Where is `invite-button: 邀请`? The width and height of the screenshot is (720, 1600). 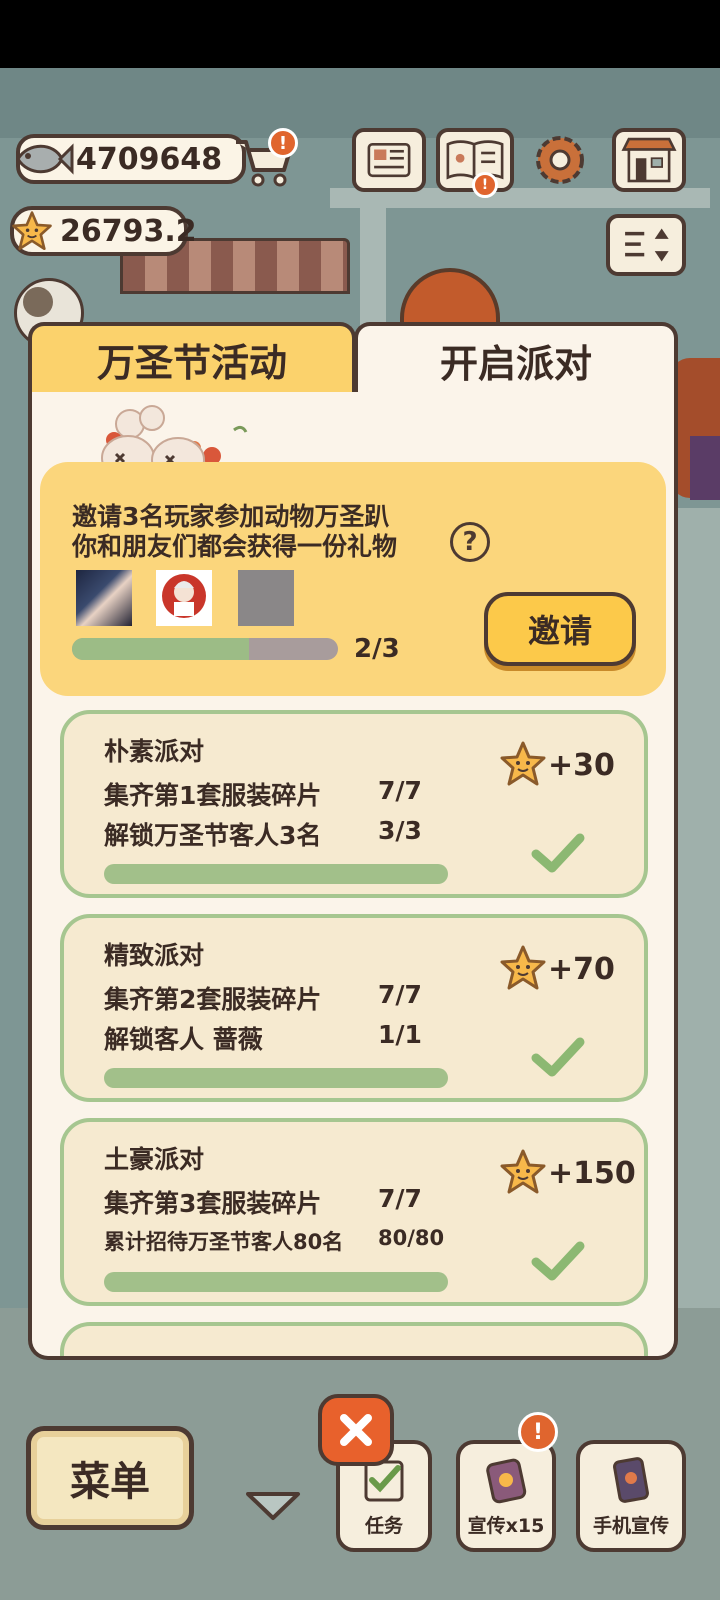
invite-button: 邀请 is located at coordinates (560, 629).